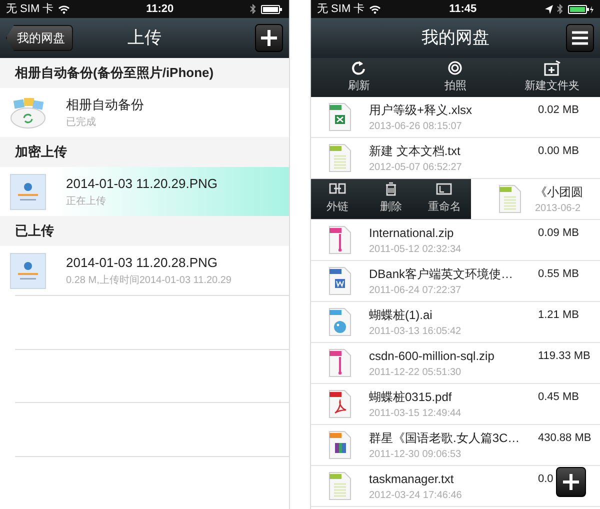  Describe the element at coordinates (412, 233) in the screenshot. I see `file-name: International.zip` at that location.